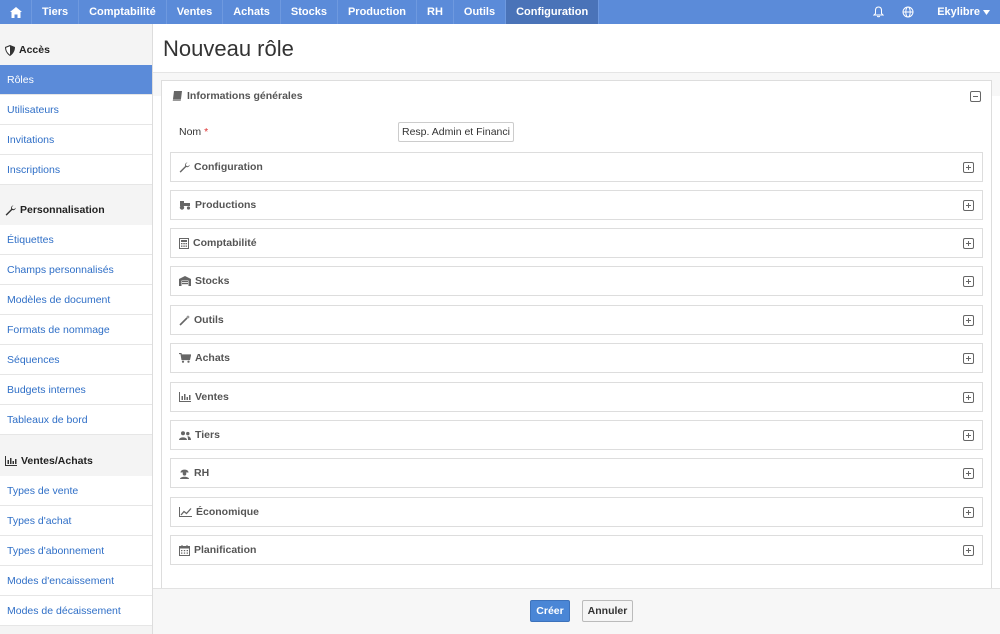 Image resolution: width=1000 pixels, height=634 pixels. Describe the element at coordinates (252, 12) in the screenshot. I see `nav-achats: Achats` at that location.